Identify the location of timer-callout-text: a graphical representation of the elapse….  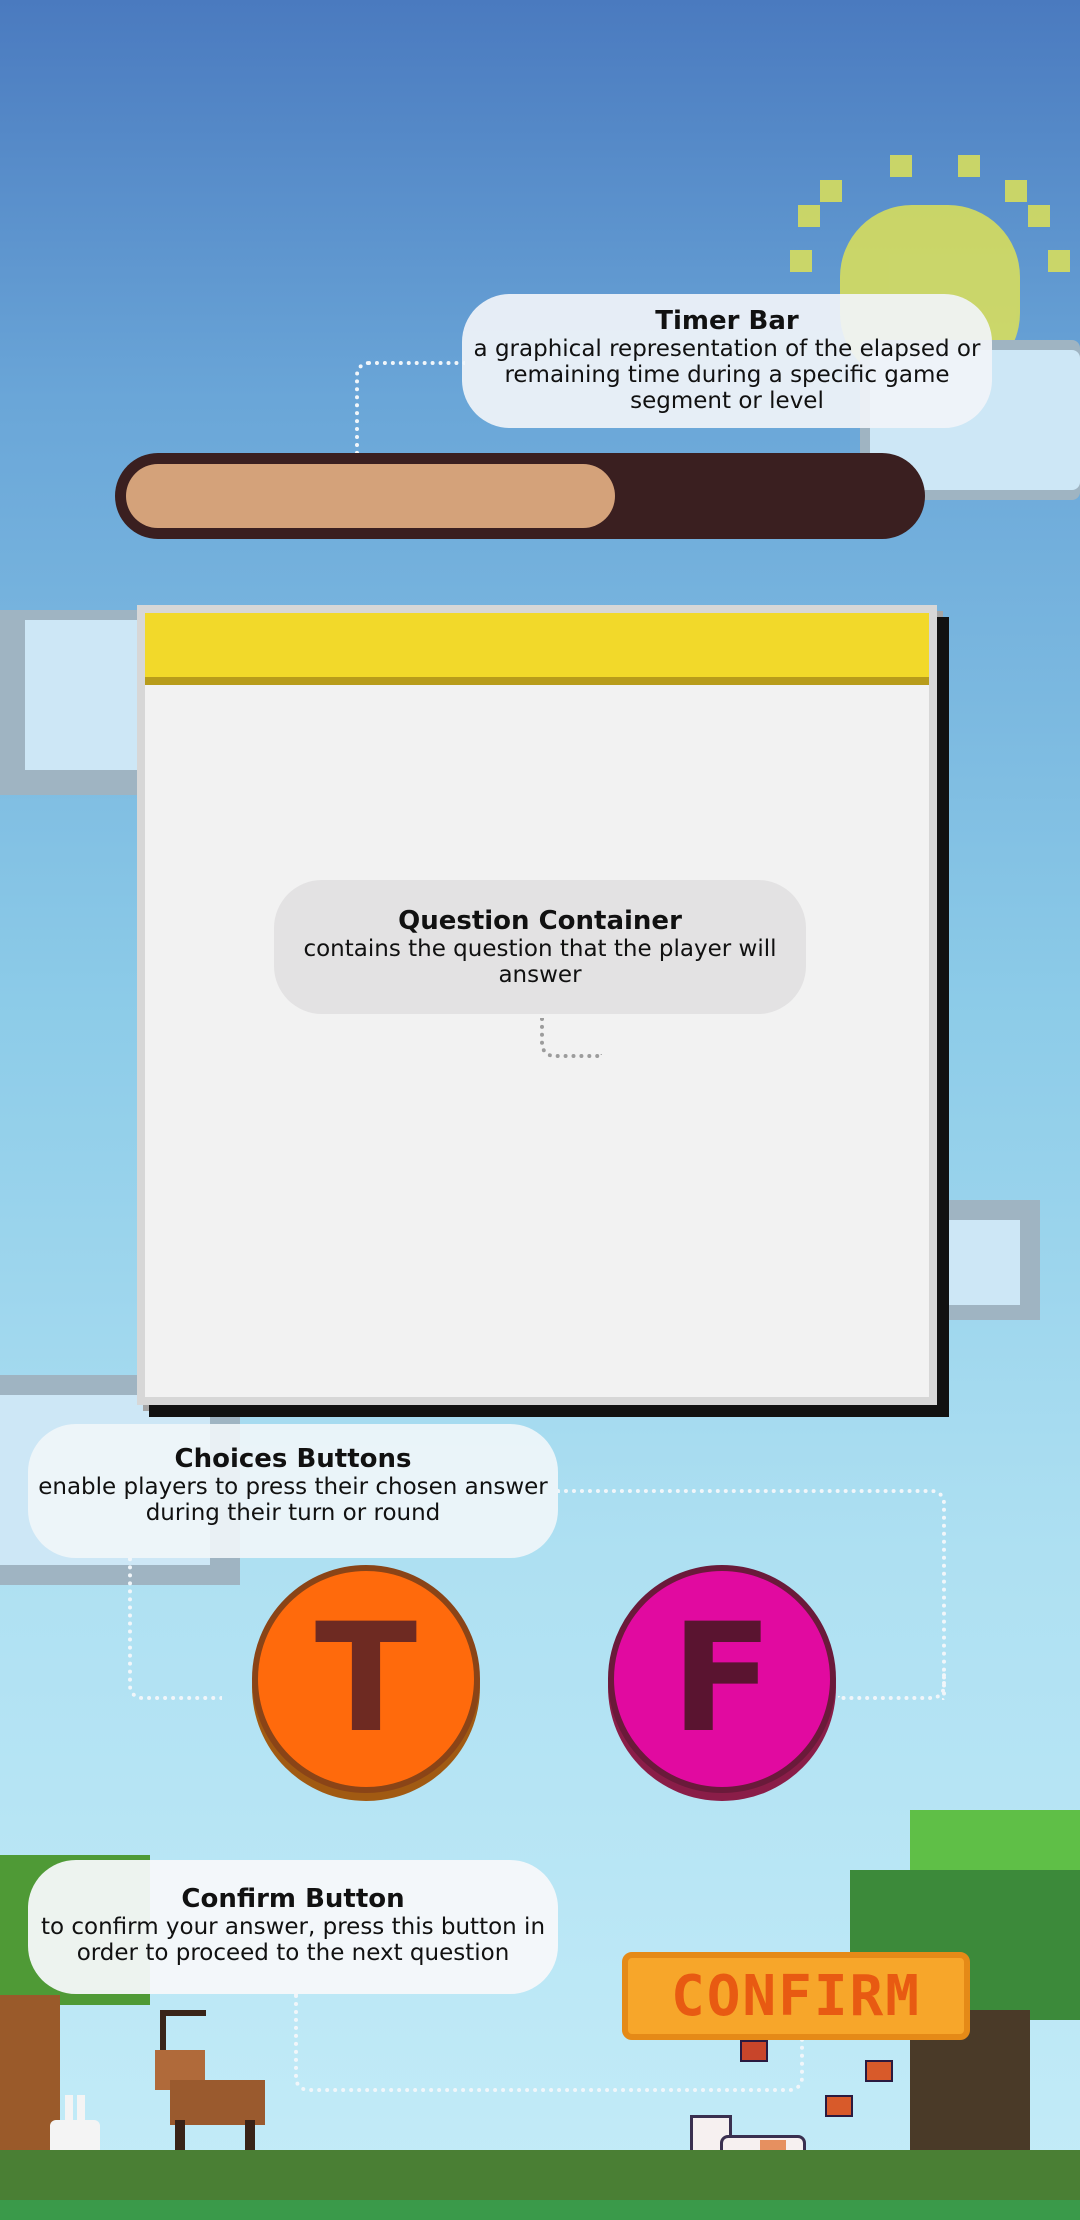
(727, 375).